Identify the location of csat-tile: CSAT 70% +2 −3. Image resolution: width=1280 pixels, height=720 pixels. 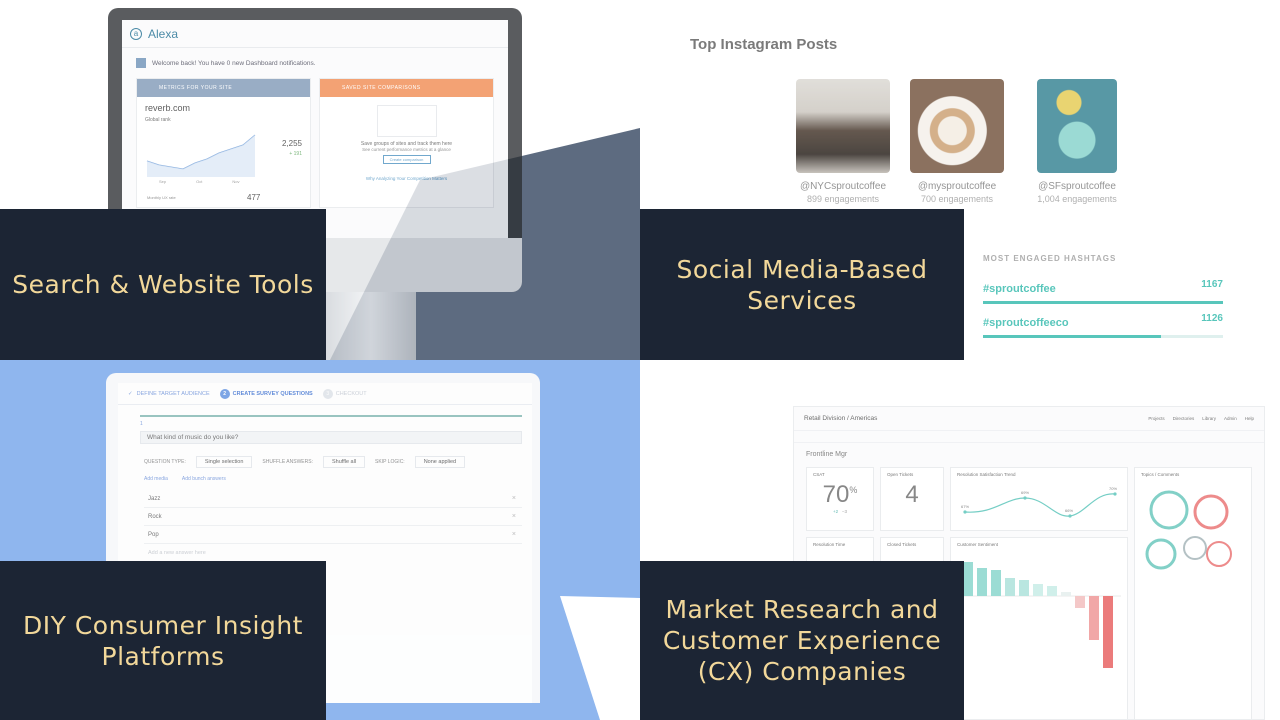
(840, 499).